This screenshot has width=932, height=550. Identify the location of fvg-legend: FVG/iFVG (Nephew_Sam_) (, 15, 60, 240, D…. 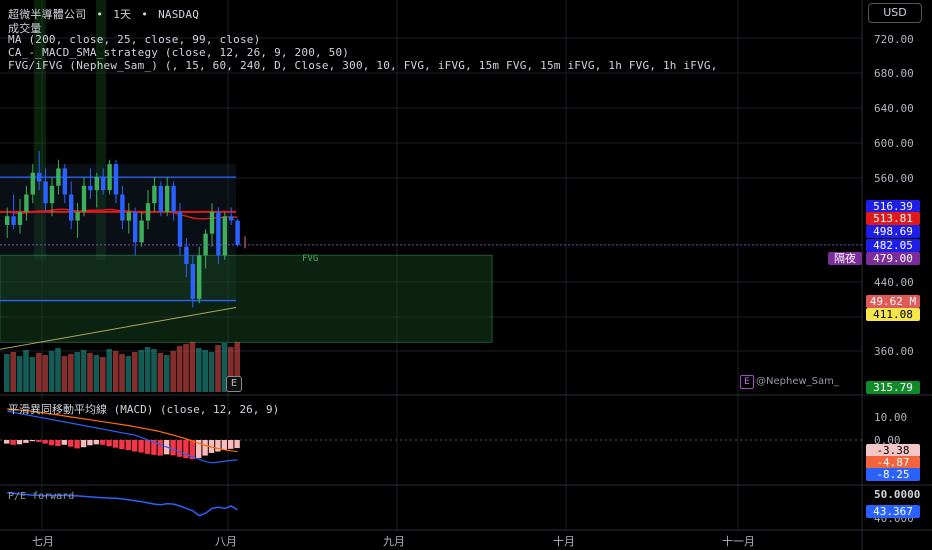
(363, 65).